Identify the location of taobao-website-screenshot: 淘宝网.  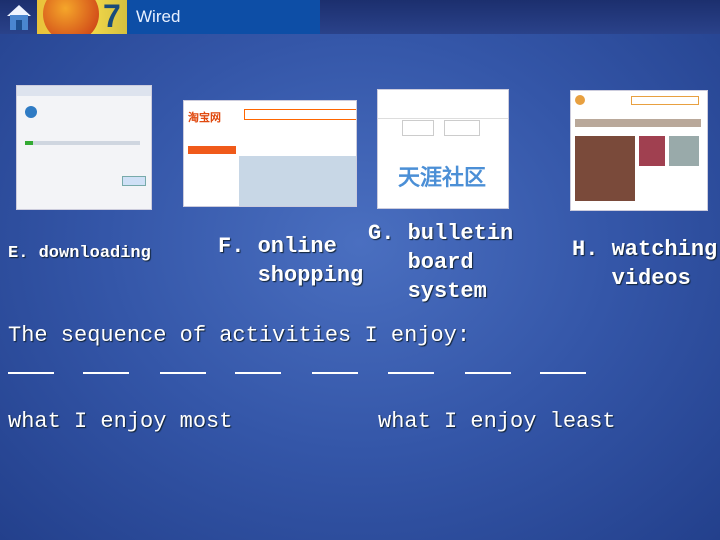
(270, 153).